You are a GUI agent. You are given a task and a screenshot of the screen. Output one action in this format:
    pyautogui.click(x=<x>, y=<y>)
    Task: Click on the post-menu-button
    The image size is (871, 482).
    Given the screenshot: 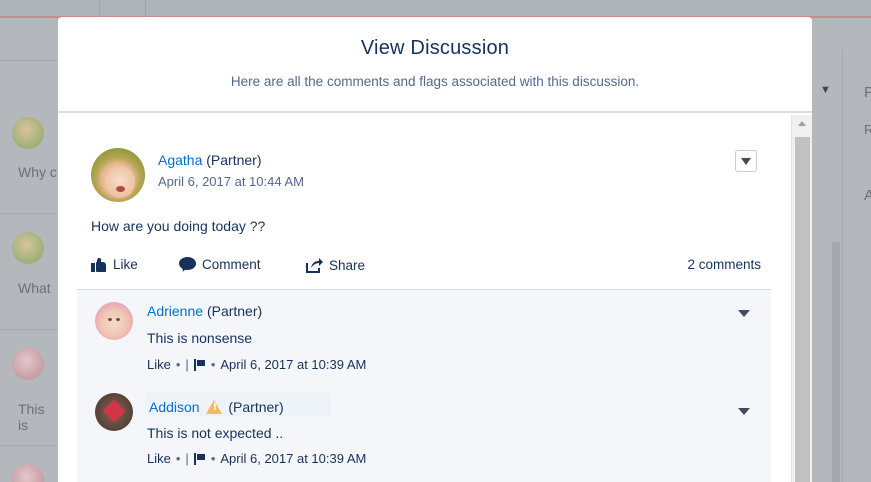 What is the action you would take?
    pyautogui.click(x=746, y=161)
    